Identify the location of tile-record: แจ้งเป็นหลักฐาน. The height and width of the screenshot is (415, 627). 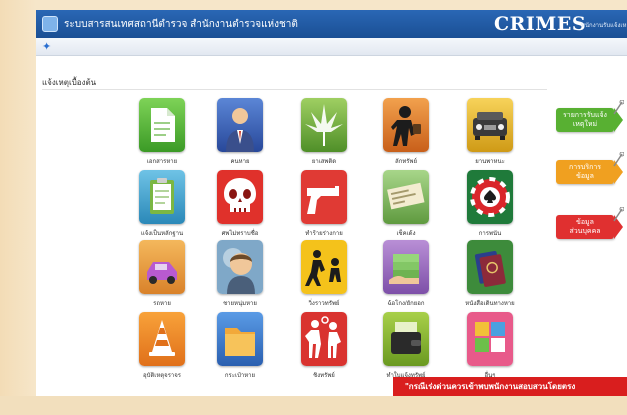
(162, 210).